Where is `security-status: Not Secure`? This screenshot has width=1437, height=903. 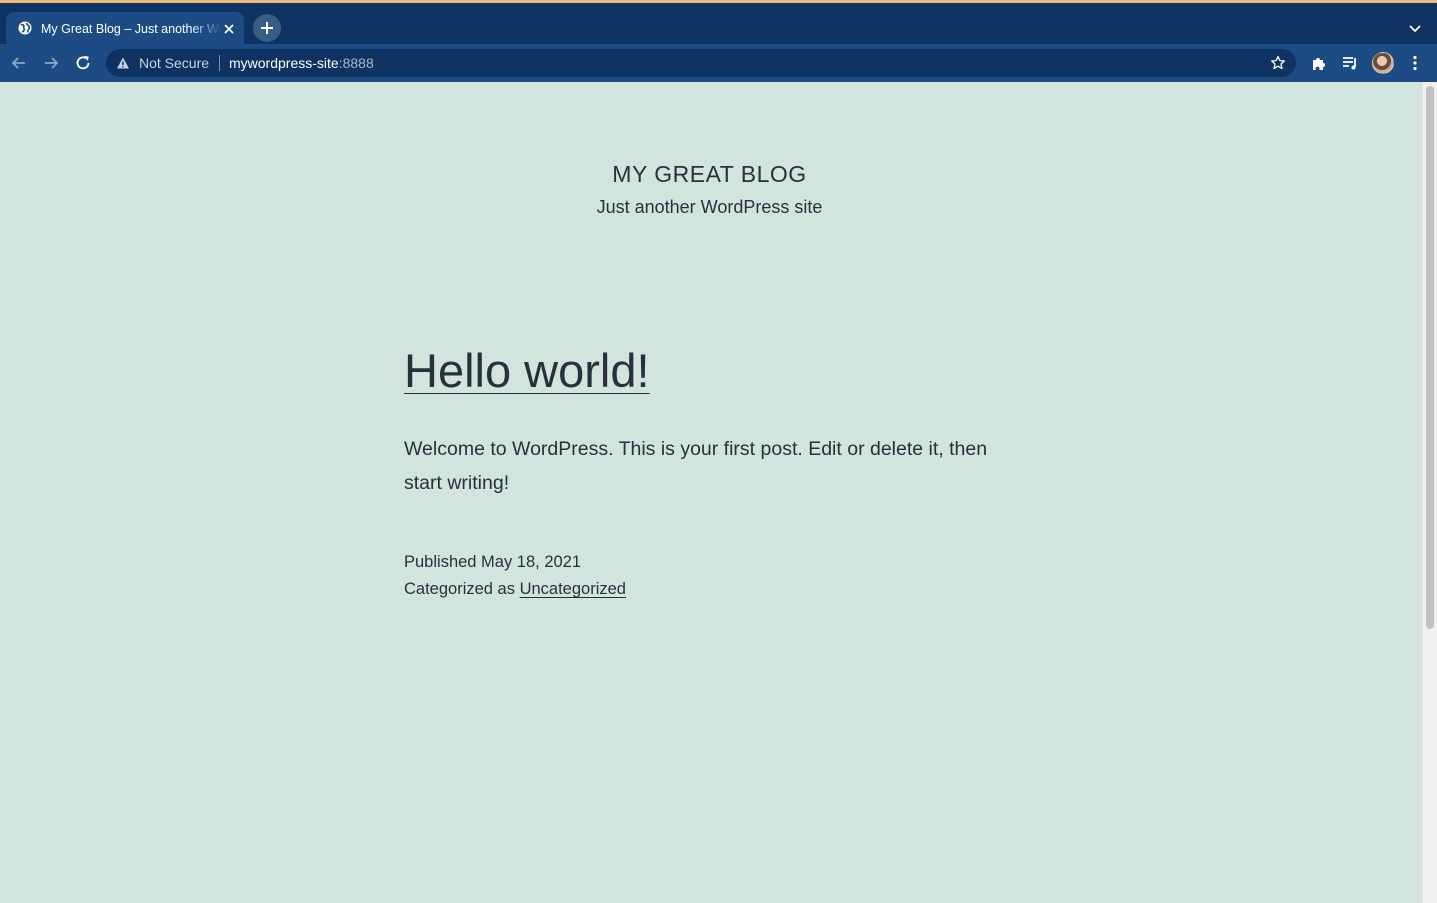 security-status: Not Secure is located at coordinates (174, 63).